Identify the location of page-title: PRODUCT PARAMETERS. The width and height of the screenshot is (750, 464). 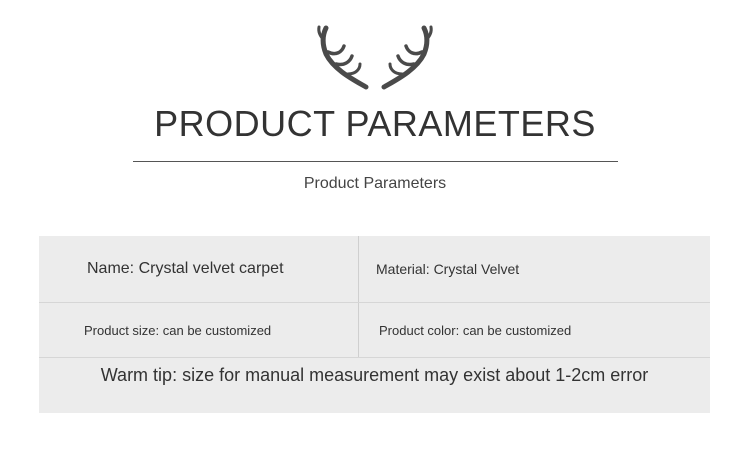
(375, 123).